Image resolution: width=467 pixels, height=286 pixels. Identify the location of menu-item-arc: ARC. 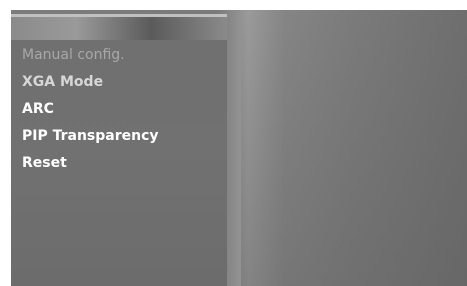
(119, 109).